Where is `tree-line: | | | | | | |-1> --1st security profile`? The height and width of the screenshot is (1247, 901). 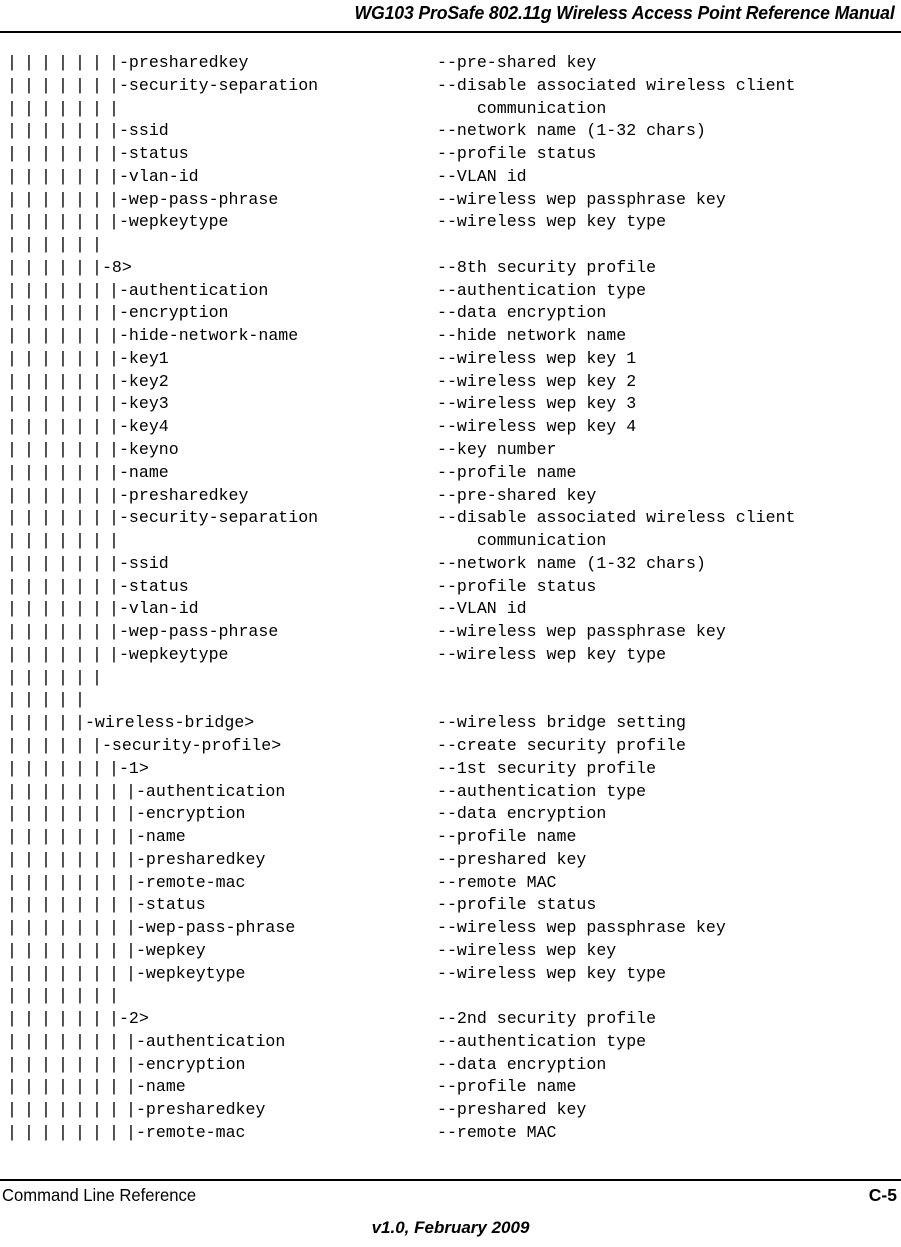 tree-line: | | | | | | |-1> --1st security profile is located at coordinates (450, 769).